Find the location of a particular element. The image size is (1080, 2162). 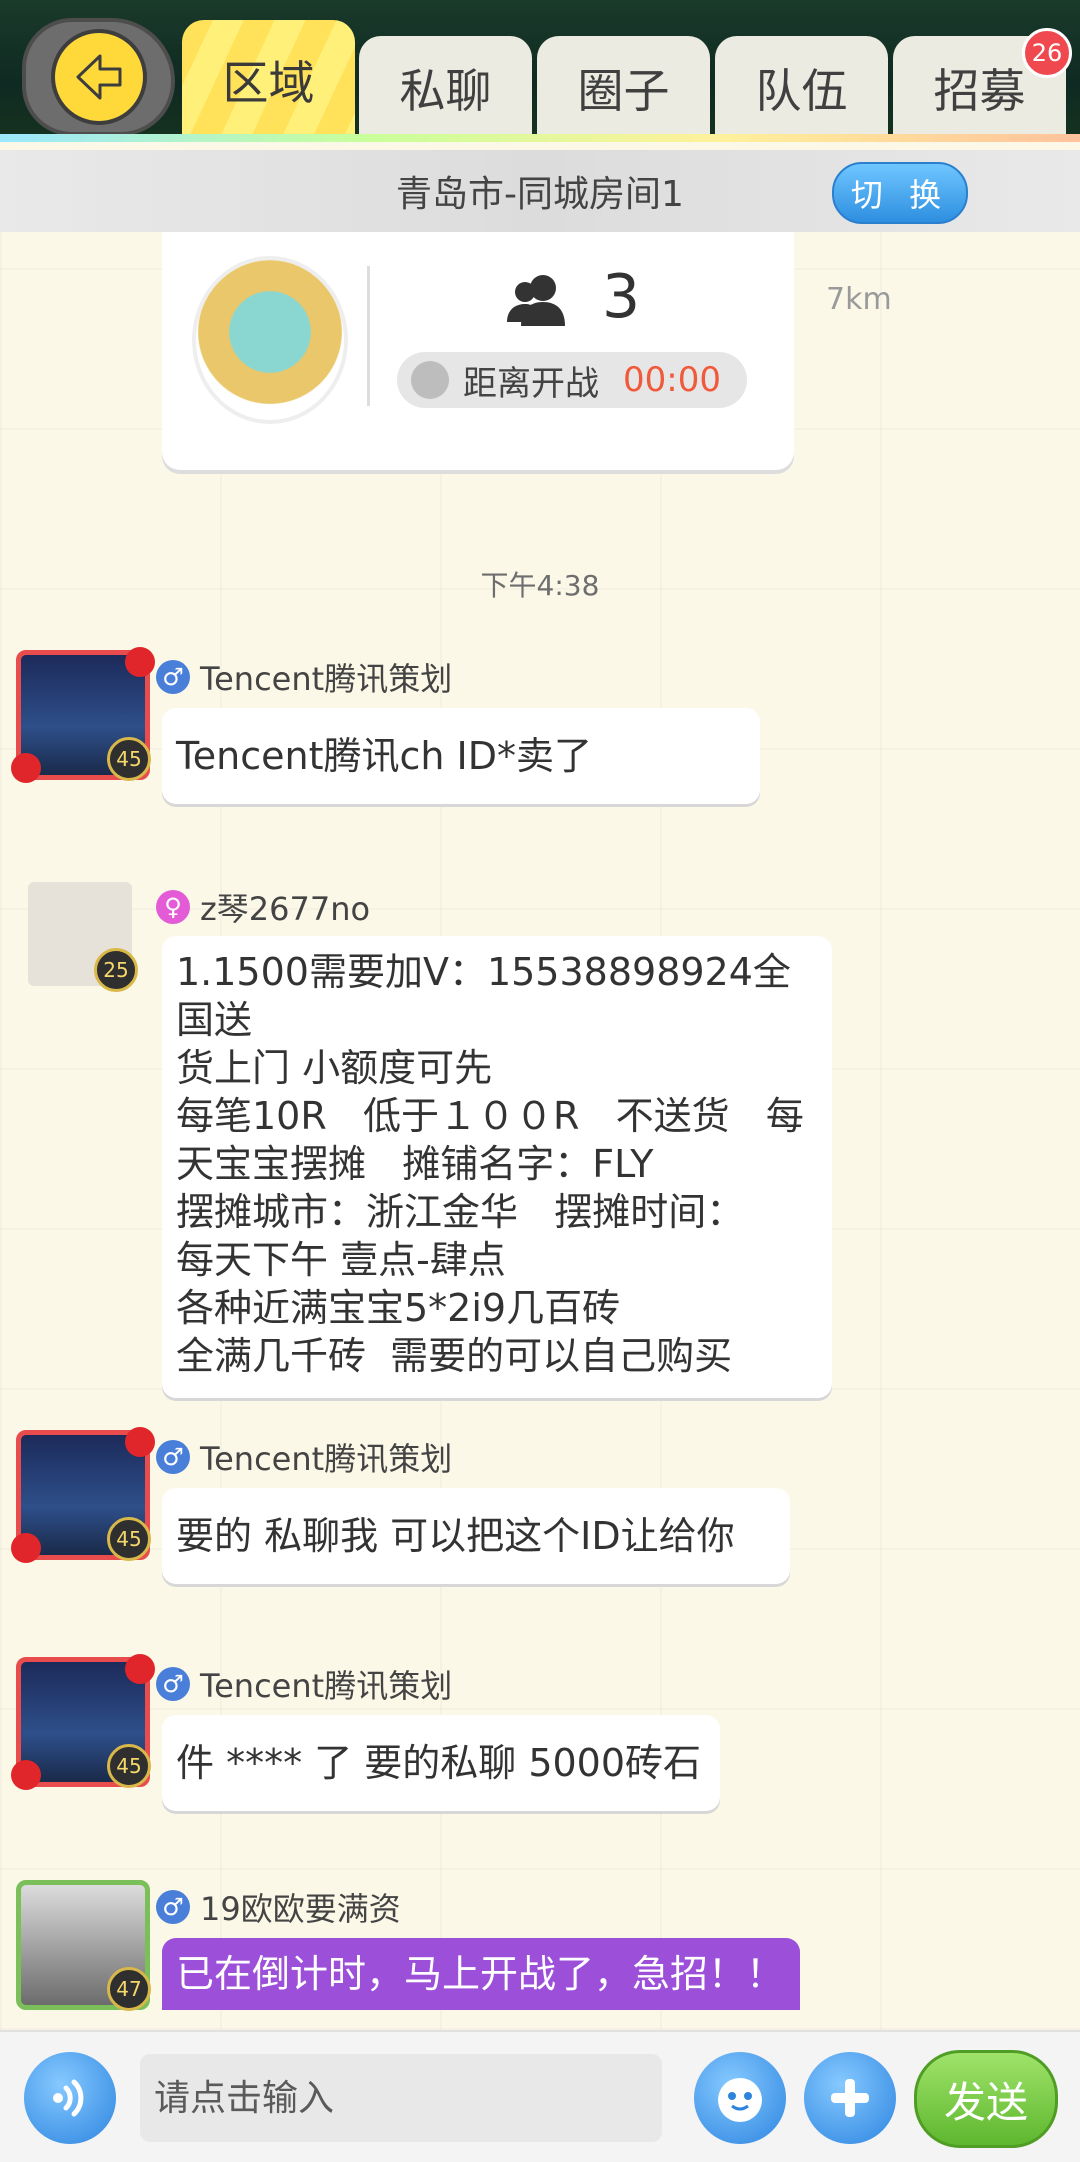

more-options-button is located at coordinates (850, 2098).